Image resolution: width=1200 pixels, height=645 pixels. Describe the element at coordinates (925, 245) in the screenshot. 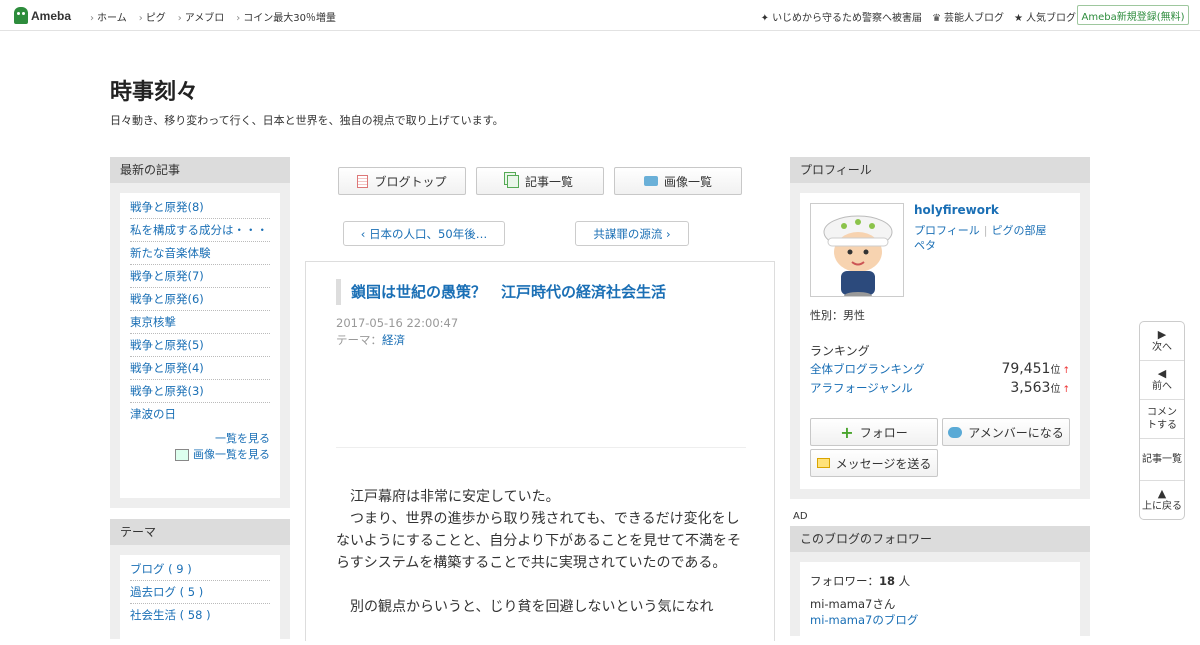

I see `peta-link: ペタ` at that location.